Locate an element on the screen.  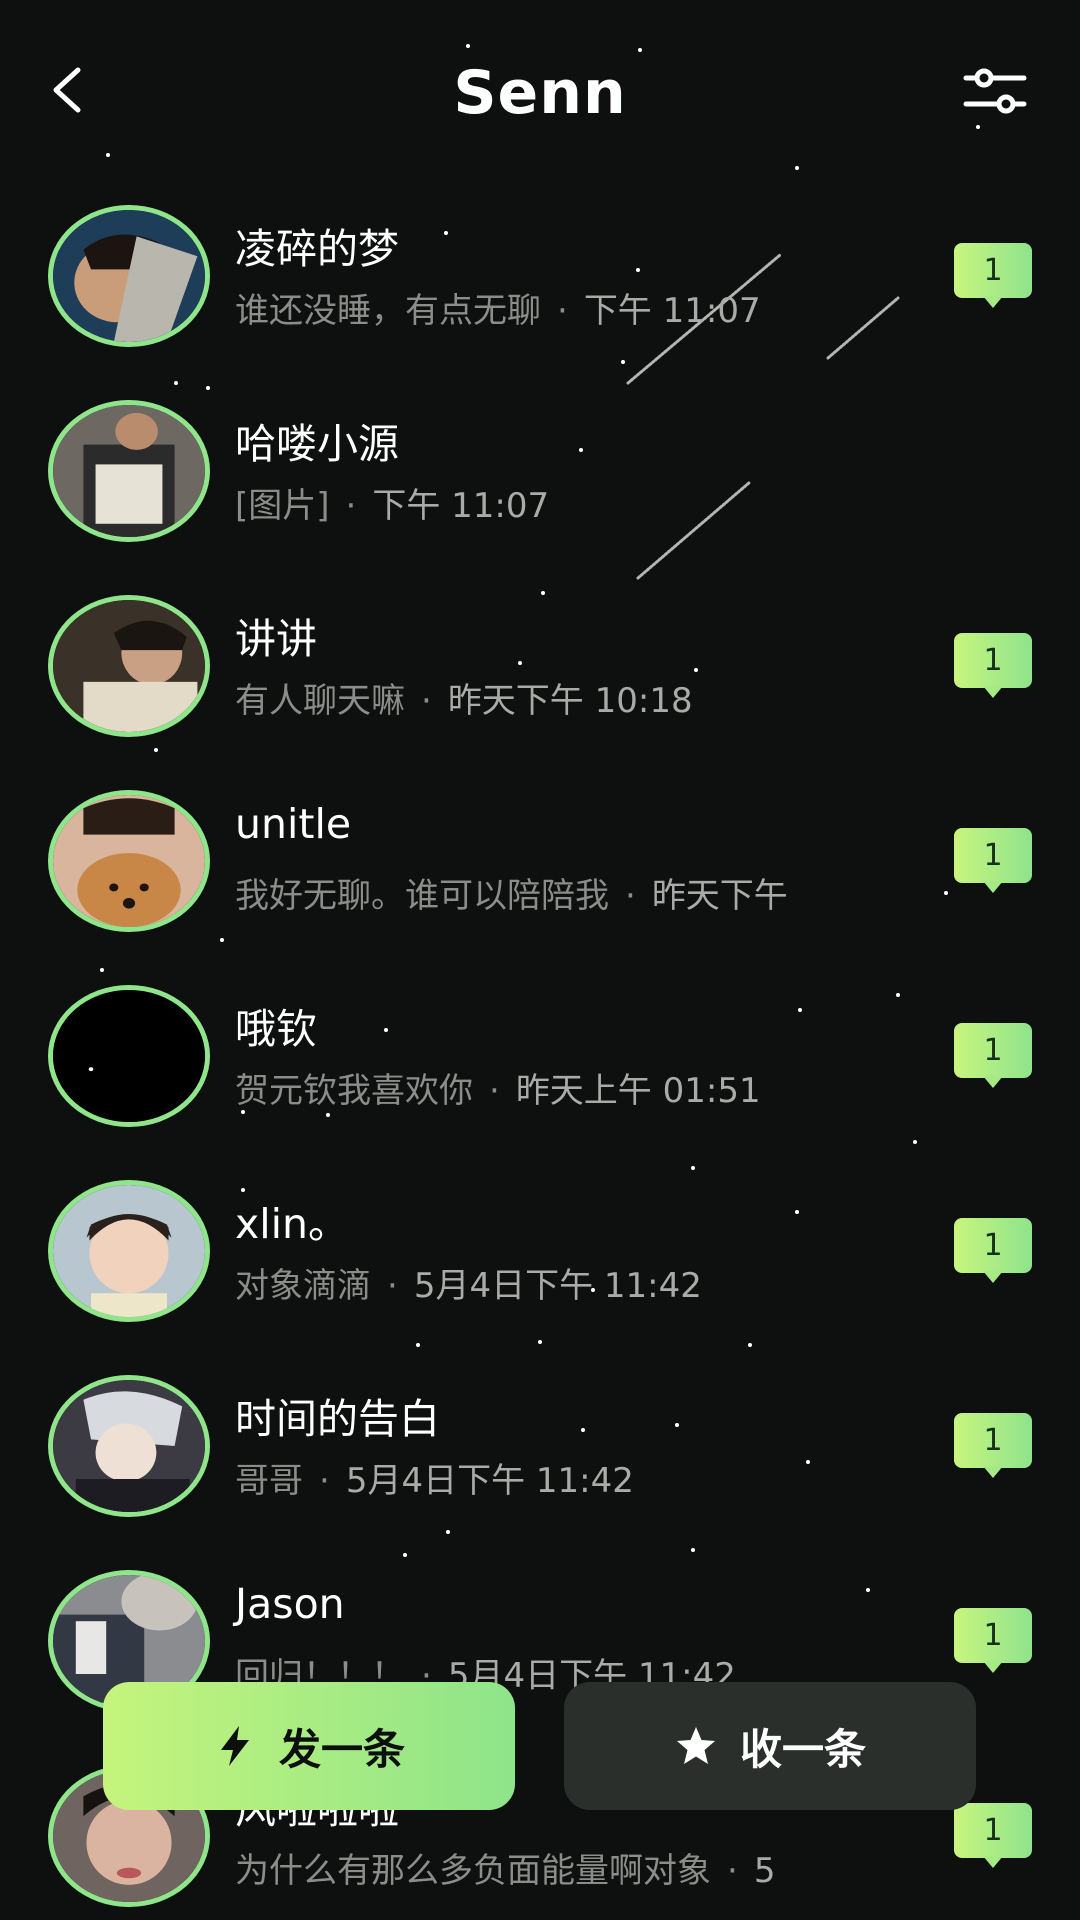
top-bar: Senn is located at coordinates (540, 95).